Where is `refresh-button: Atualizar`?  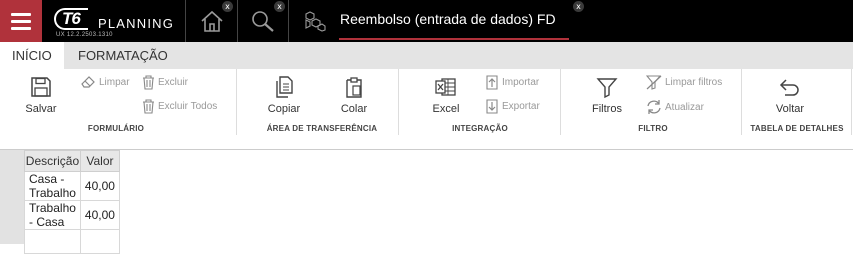
refresh-button: Atualizar is located at coordinates (675, 107).